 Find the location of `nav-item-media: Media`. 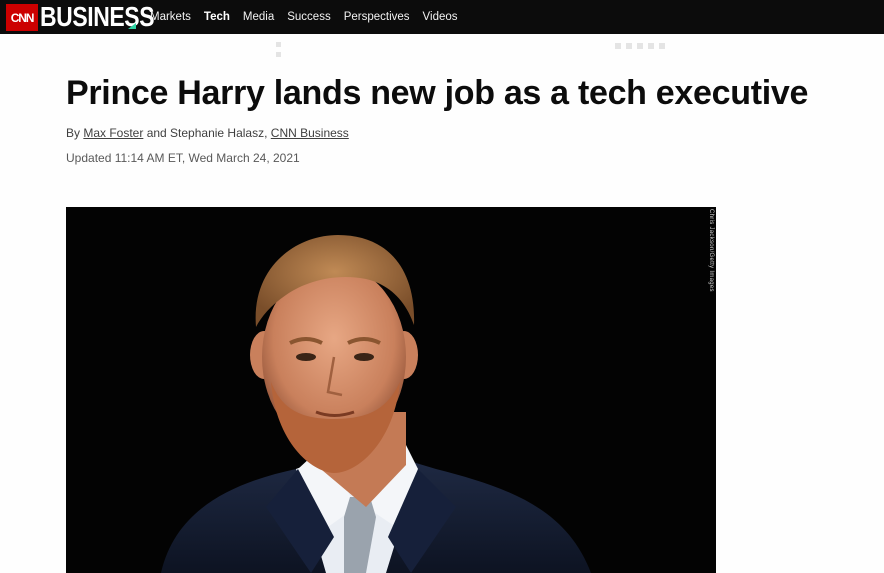

nav-item-media: Media is located at coordinates (258, 17).